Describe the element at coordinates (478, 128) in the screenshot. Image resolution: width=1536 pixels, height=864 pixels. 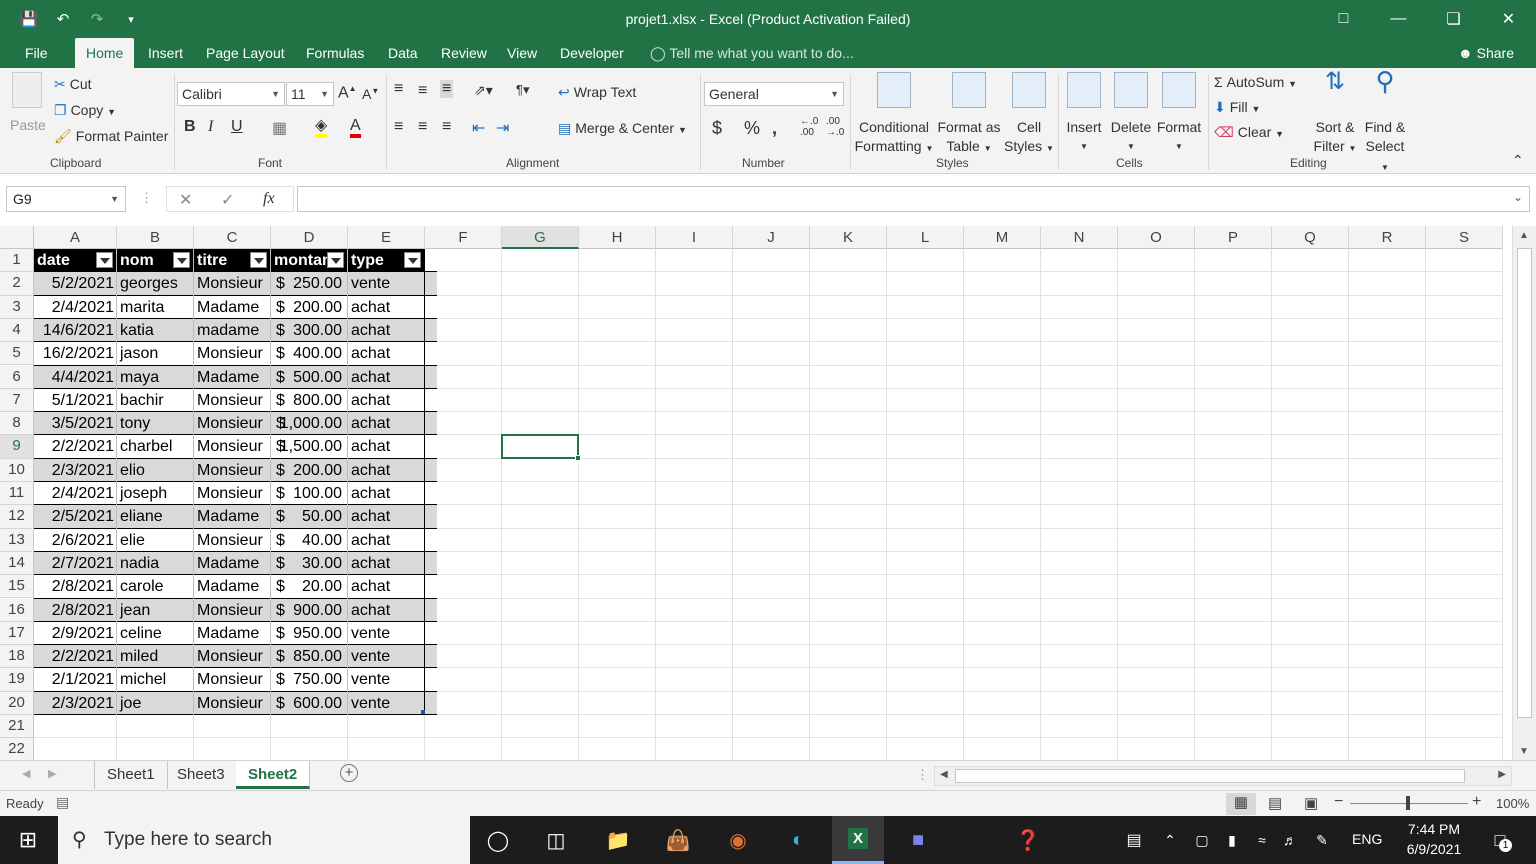
I see `decrease-indent-icon: ⇤` at that location.